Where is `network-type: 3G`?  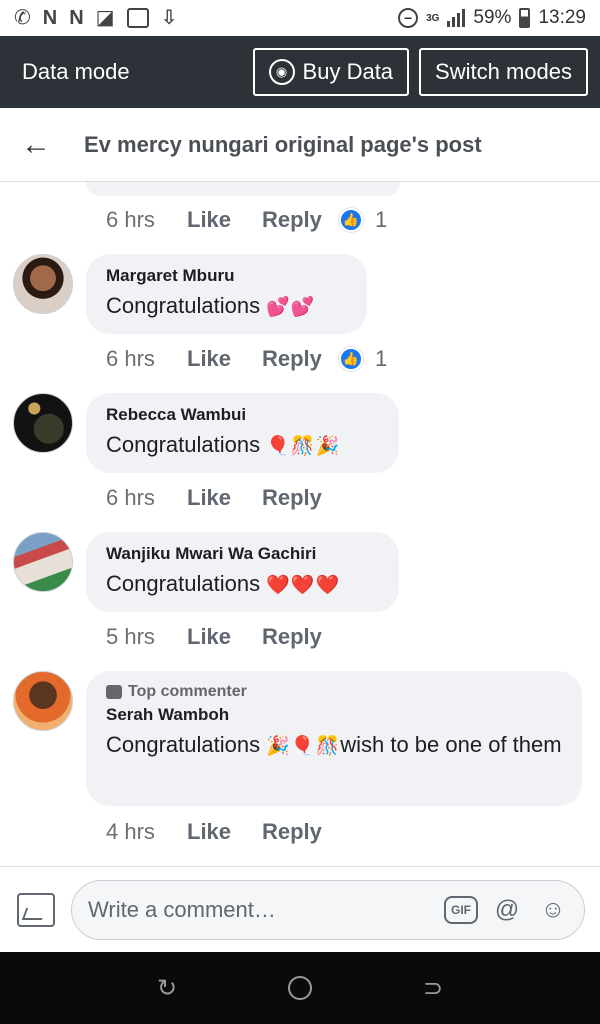
network-type: 3G is located at coordinates (433, 18).